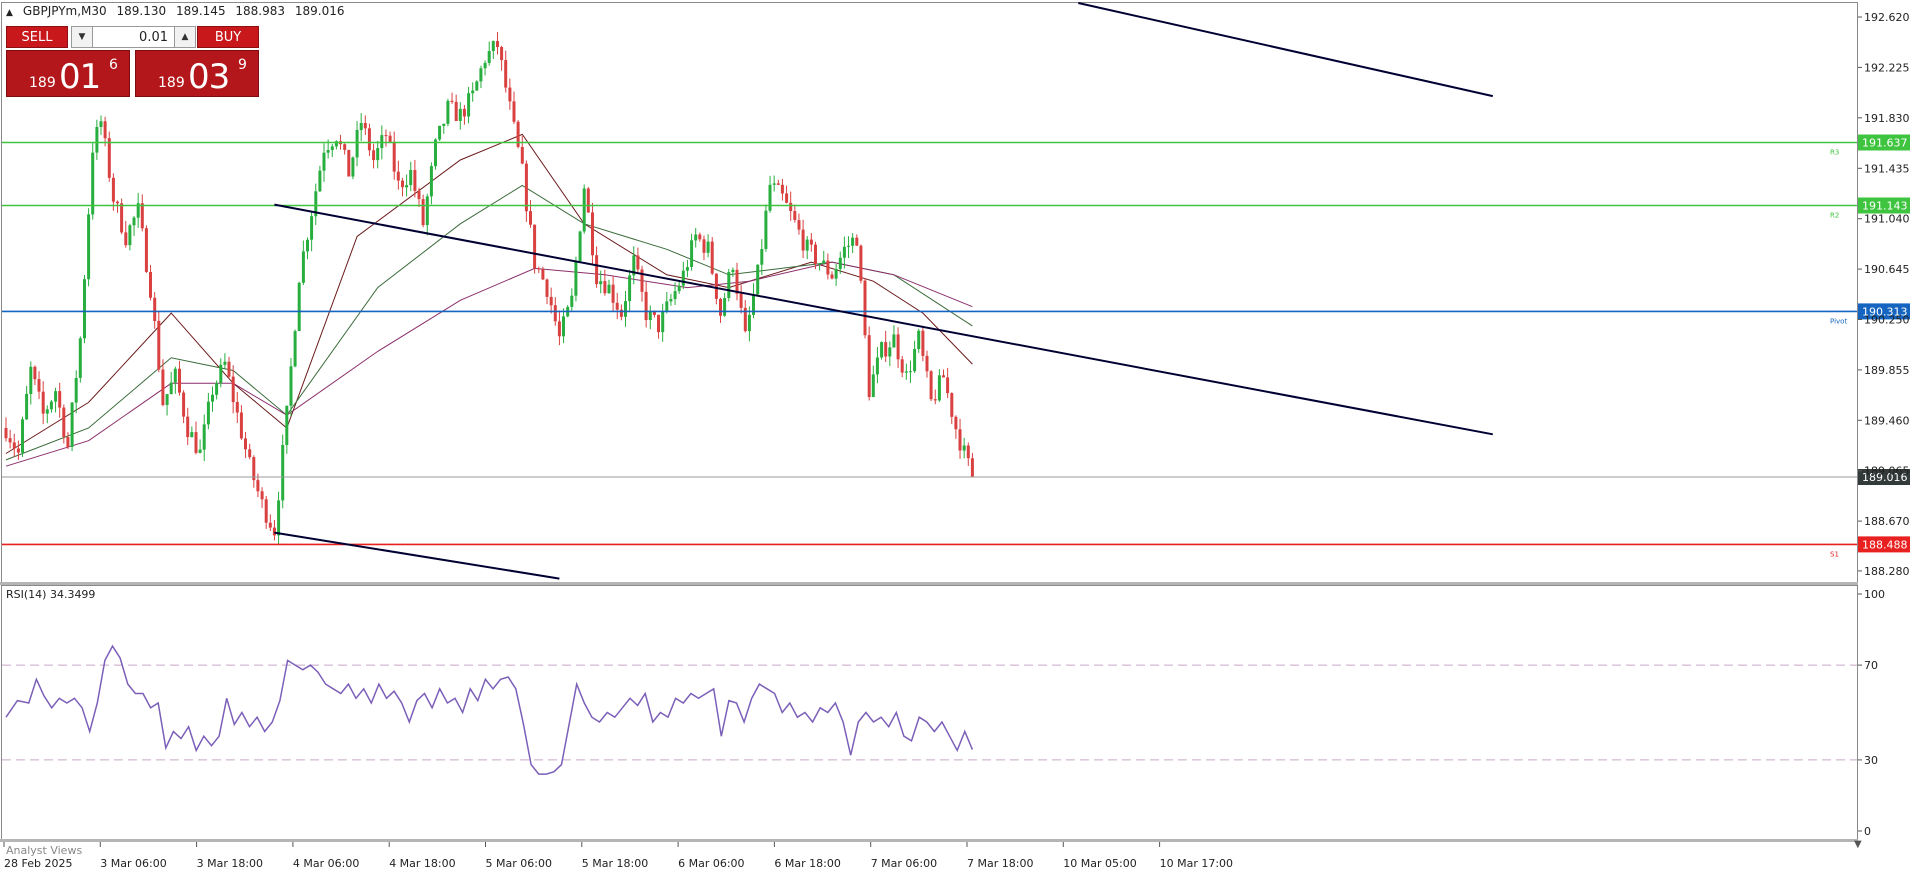 This screenshot has height=878, width=1916. What do you see at coordinates (42, 83) in the screenshot?
I see `bid-prefix: 189` at bounding box center [42, 83].